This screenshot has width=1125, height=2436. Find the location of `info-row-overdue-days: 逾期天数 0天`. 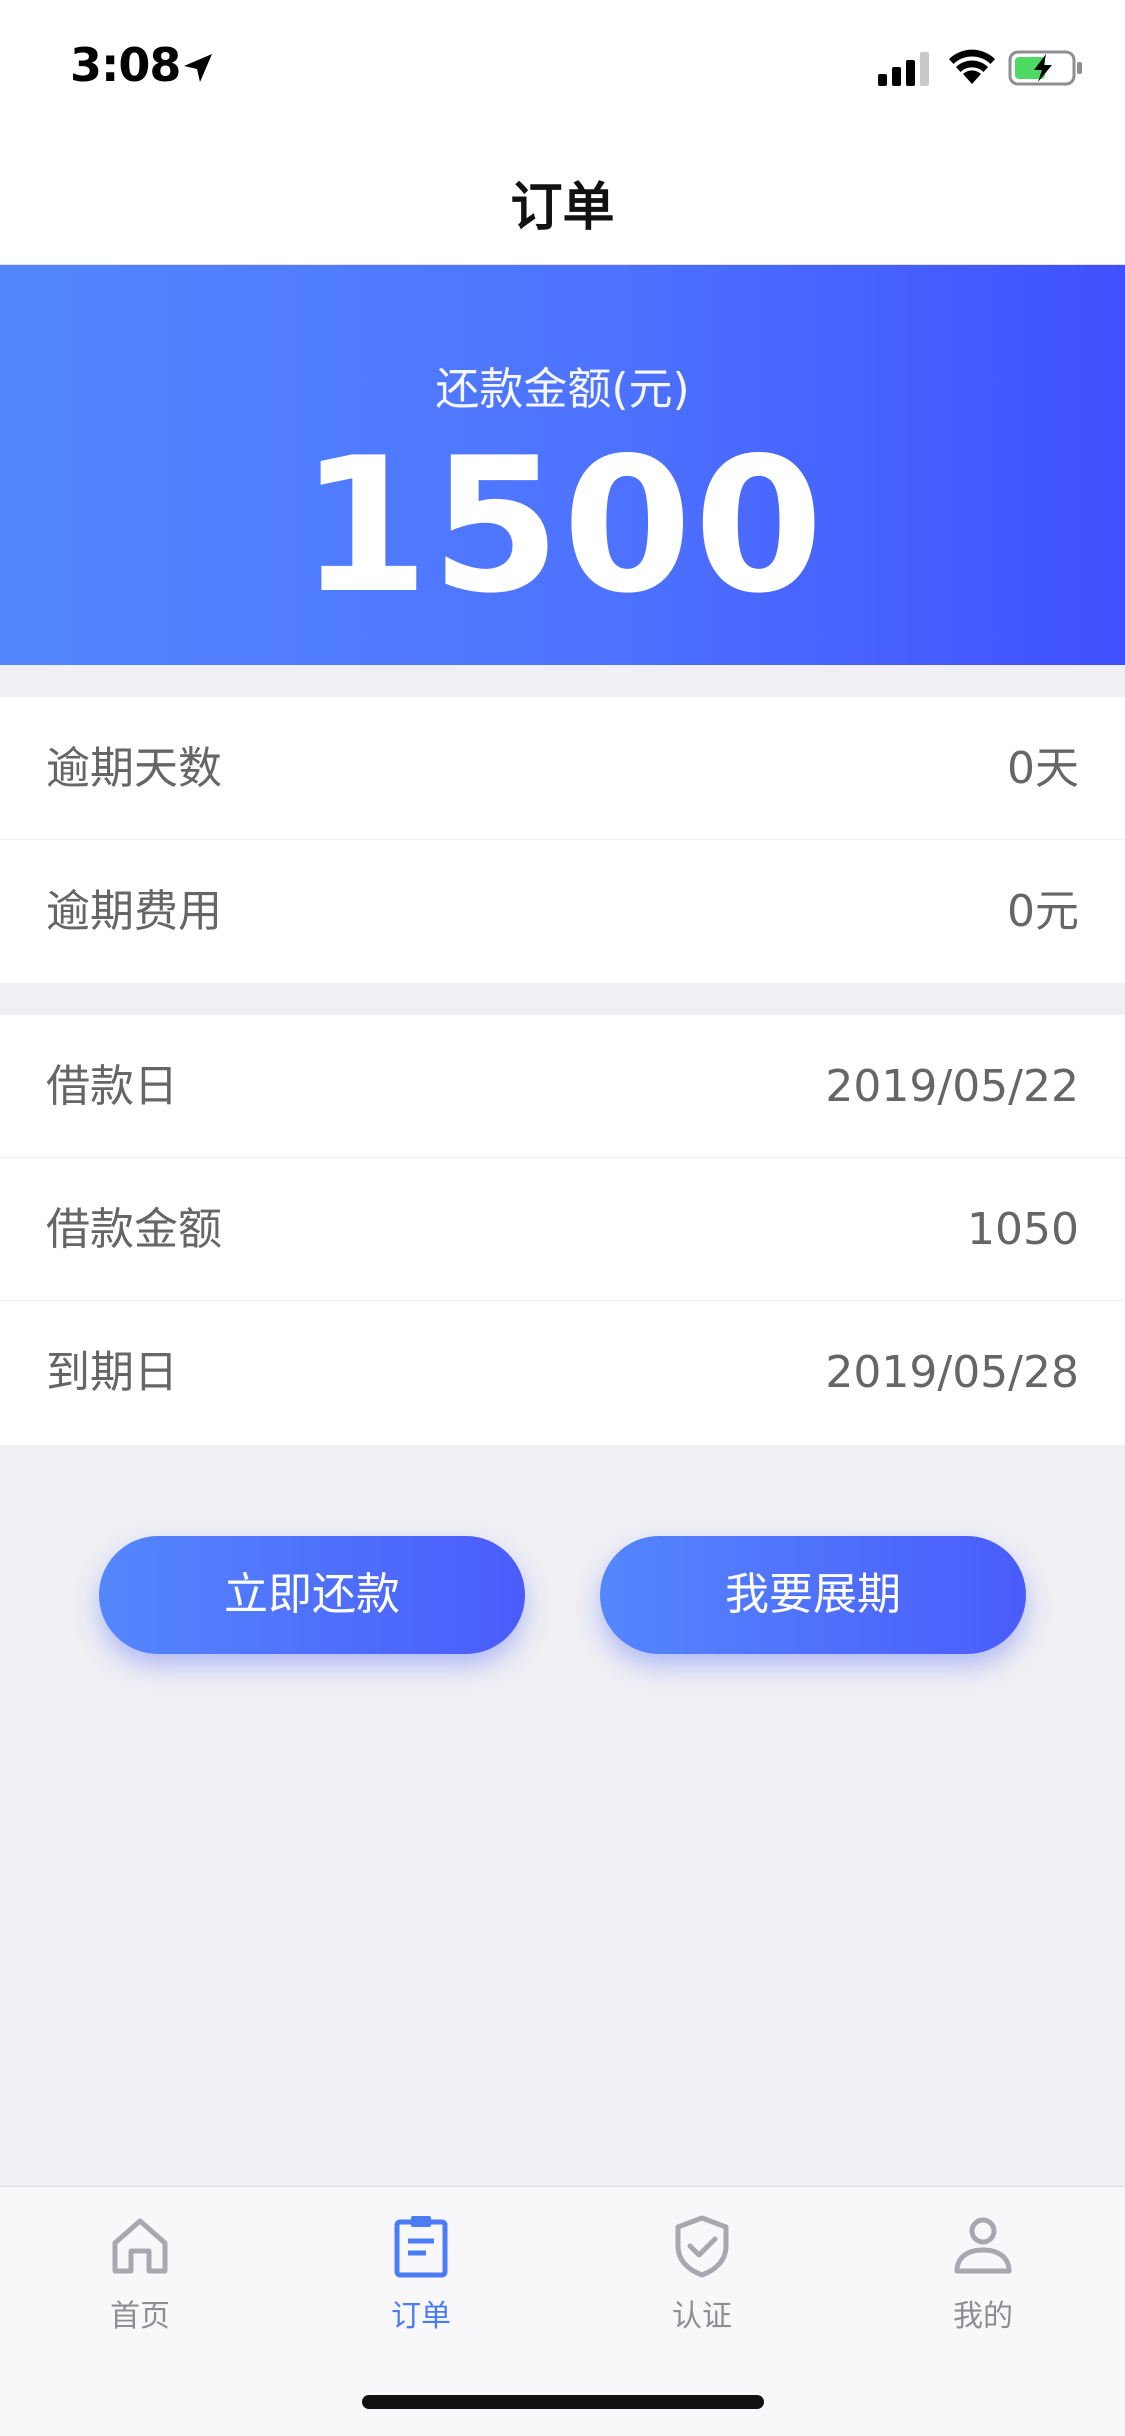

info-row-overdue-days: 逾期天数 0天 is located at coordinates (562, 768).